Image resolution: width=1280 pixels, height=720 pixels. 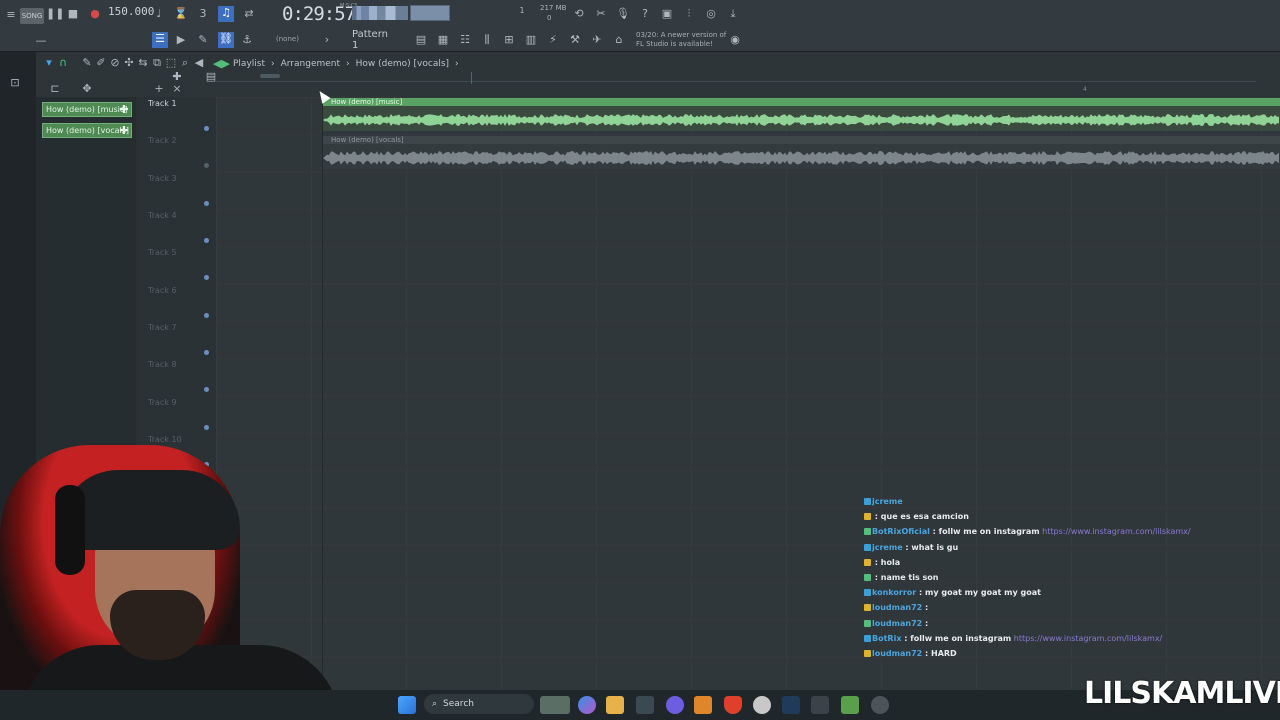 I want to click on audio-clip-music: How (demo) [music], so click(x=801, y=114).